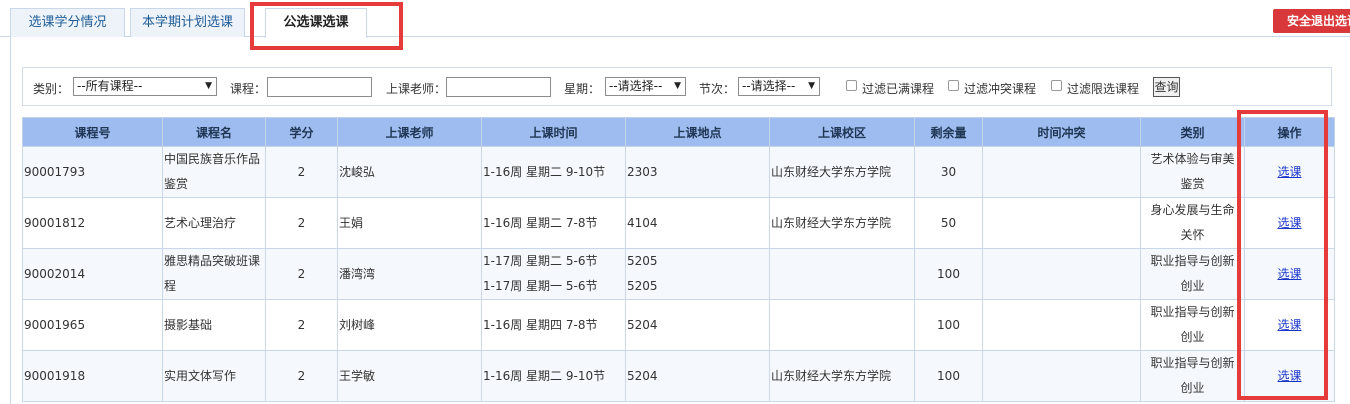 This screenshot has width=1350, height=404. Describe the element at coordinates (214, 274) in the screenshot. I see `cell-course-name: 雅思精品突破班课程` at that location.